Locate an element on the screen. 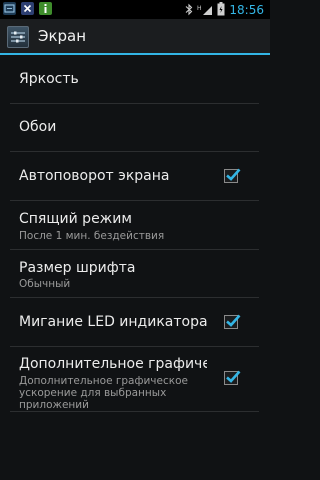  divider is located at coordinates (134, 411).